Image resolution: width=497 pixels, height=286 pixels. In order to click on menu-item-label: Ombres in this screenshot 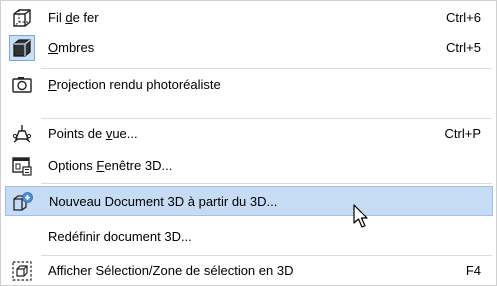, I will do `click(71, 47)`.